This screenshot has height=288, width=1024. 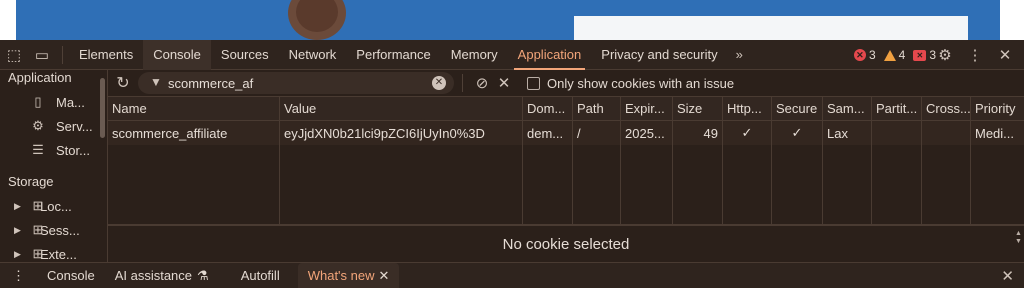 What do you see at coordinates (698, 133) in the screenshot?
I see `cell-size: 49` at bounding box center [698, 133].